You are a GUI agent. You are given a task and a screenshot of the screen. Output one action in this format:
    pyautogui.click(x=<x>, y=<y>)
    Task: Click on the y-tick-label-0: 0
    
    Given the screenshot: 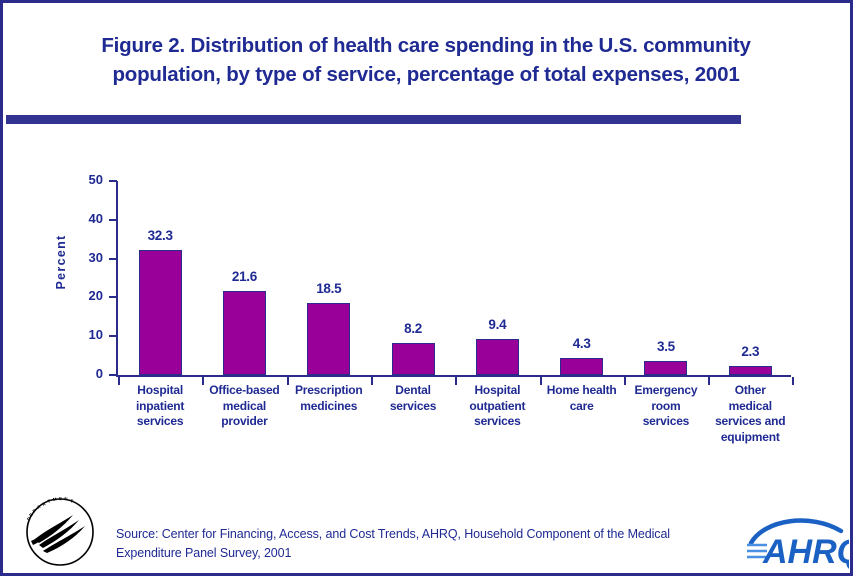 What is the action you would take?
    pyautogui.click(x=99, y=373)
    